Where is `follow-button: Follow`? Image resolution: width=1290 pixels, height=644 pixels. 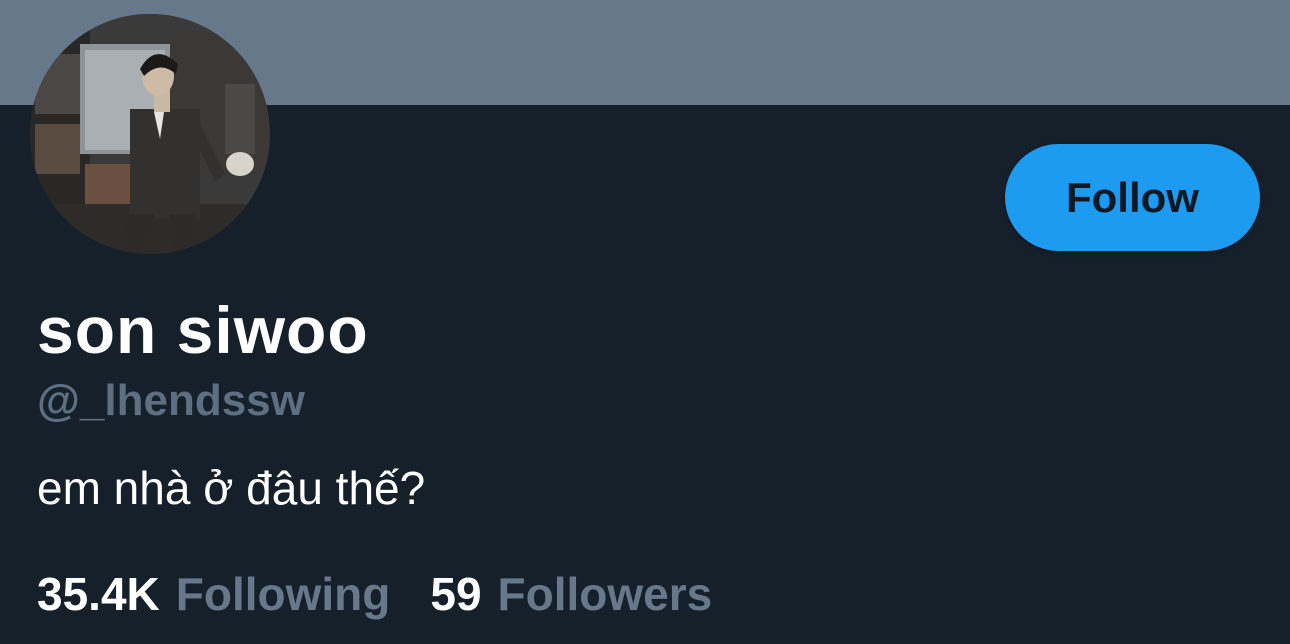 follow-button: Follow is located at coordinates (1132, 197).